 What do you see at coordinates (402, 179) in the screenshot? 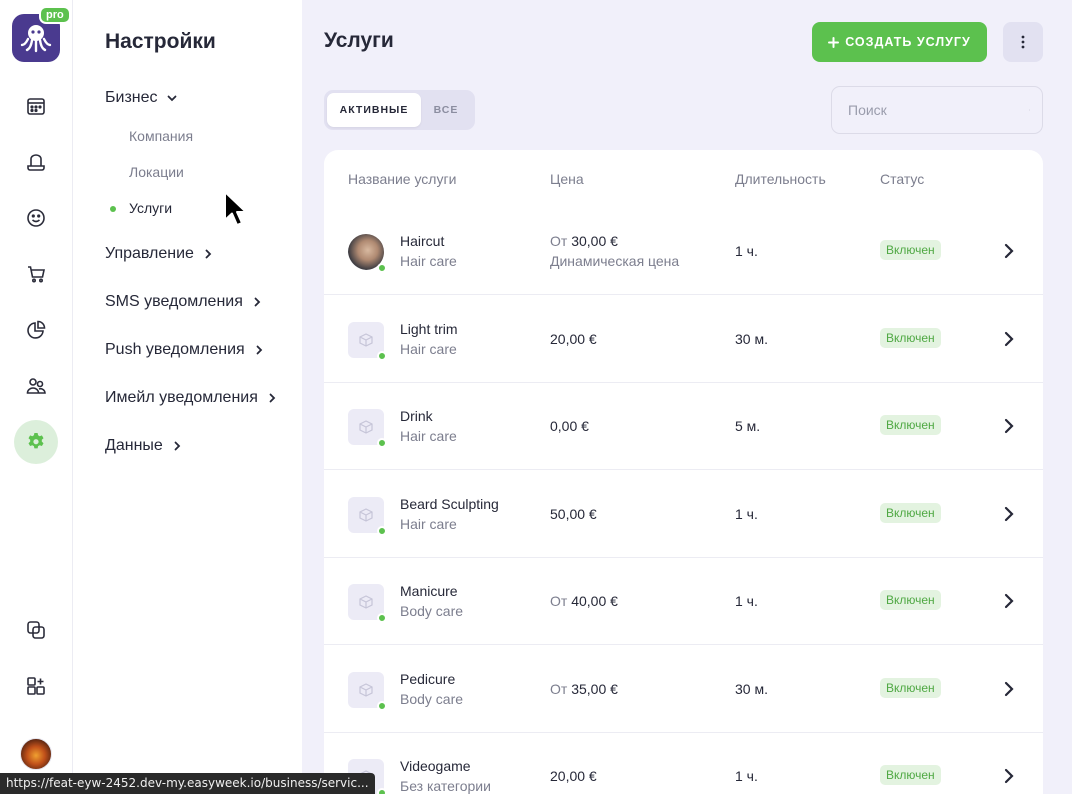
I see `column-header-name: Название услуги` at bounding box center [402, 179].